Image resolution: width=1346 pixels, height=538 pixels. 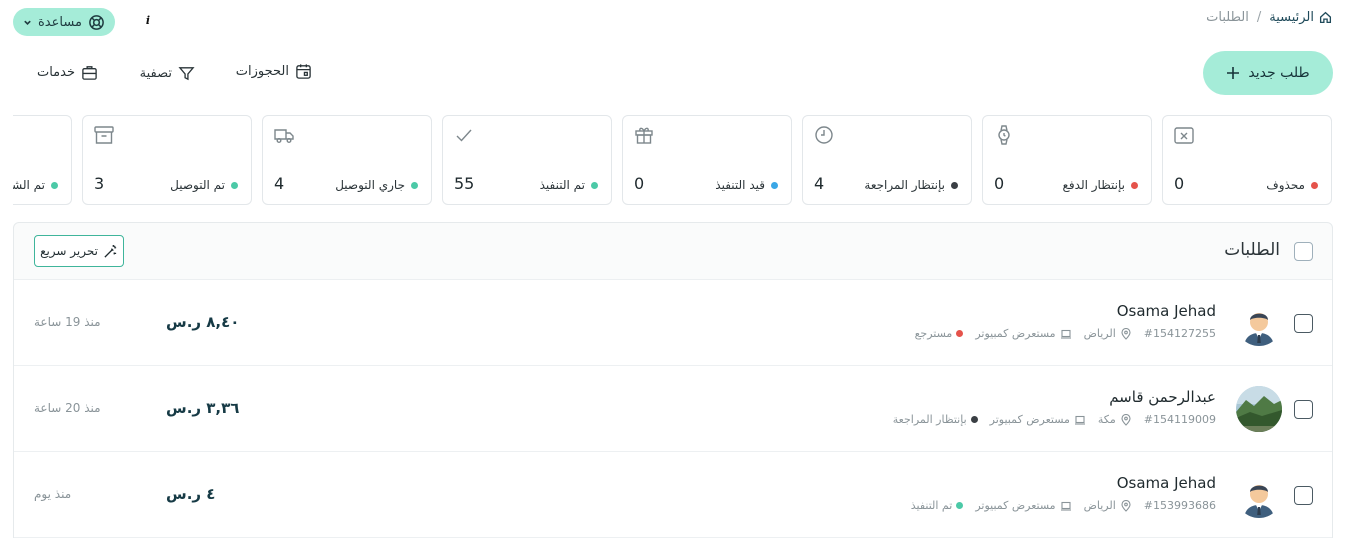 What do you see at coordinates (673, 251) in the screenshot?
I see `orders-header: الطلبات تحرير سريع` at bounding box center [673, 251].